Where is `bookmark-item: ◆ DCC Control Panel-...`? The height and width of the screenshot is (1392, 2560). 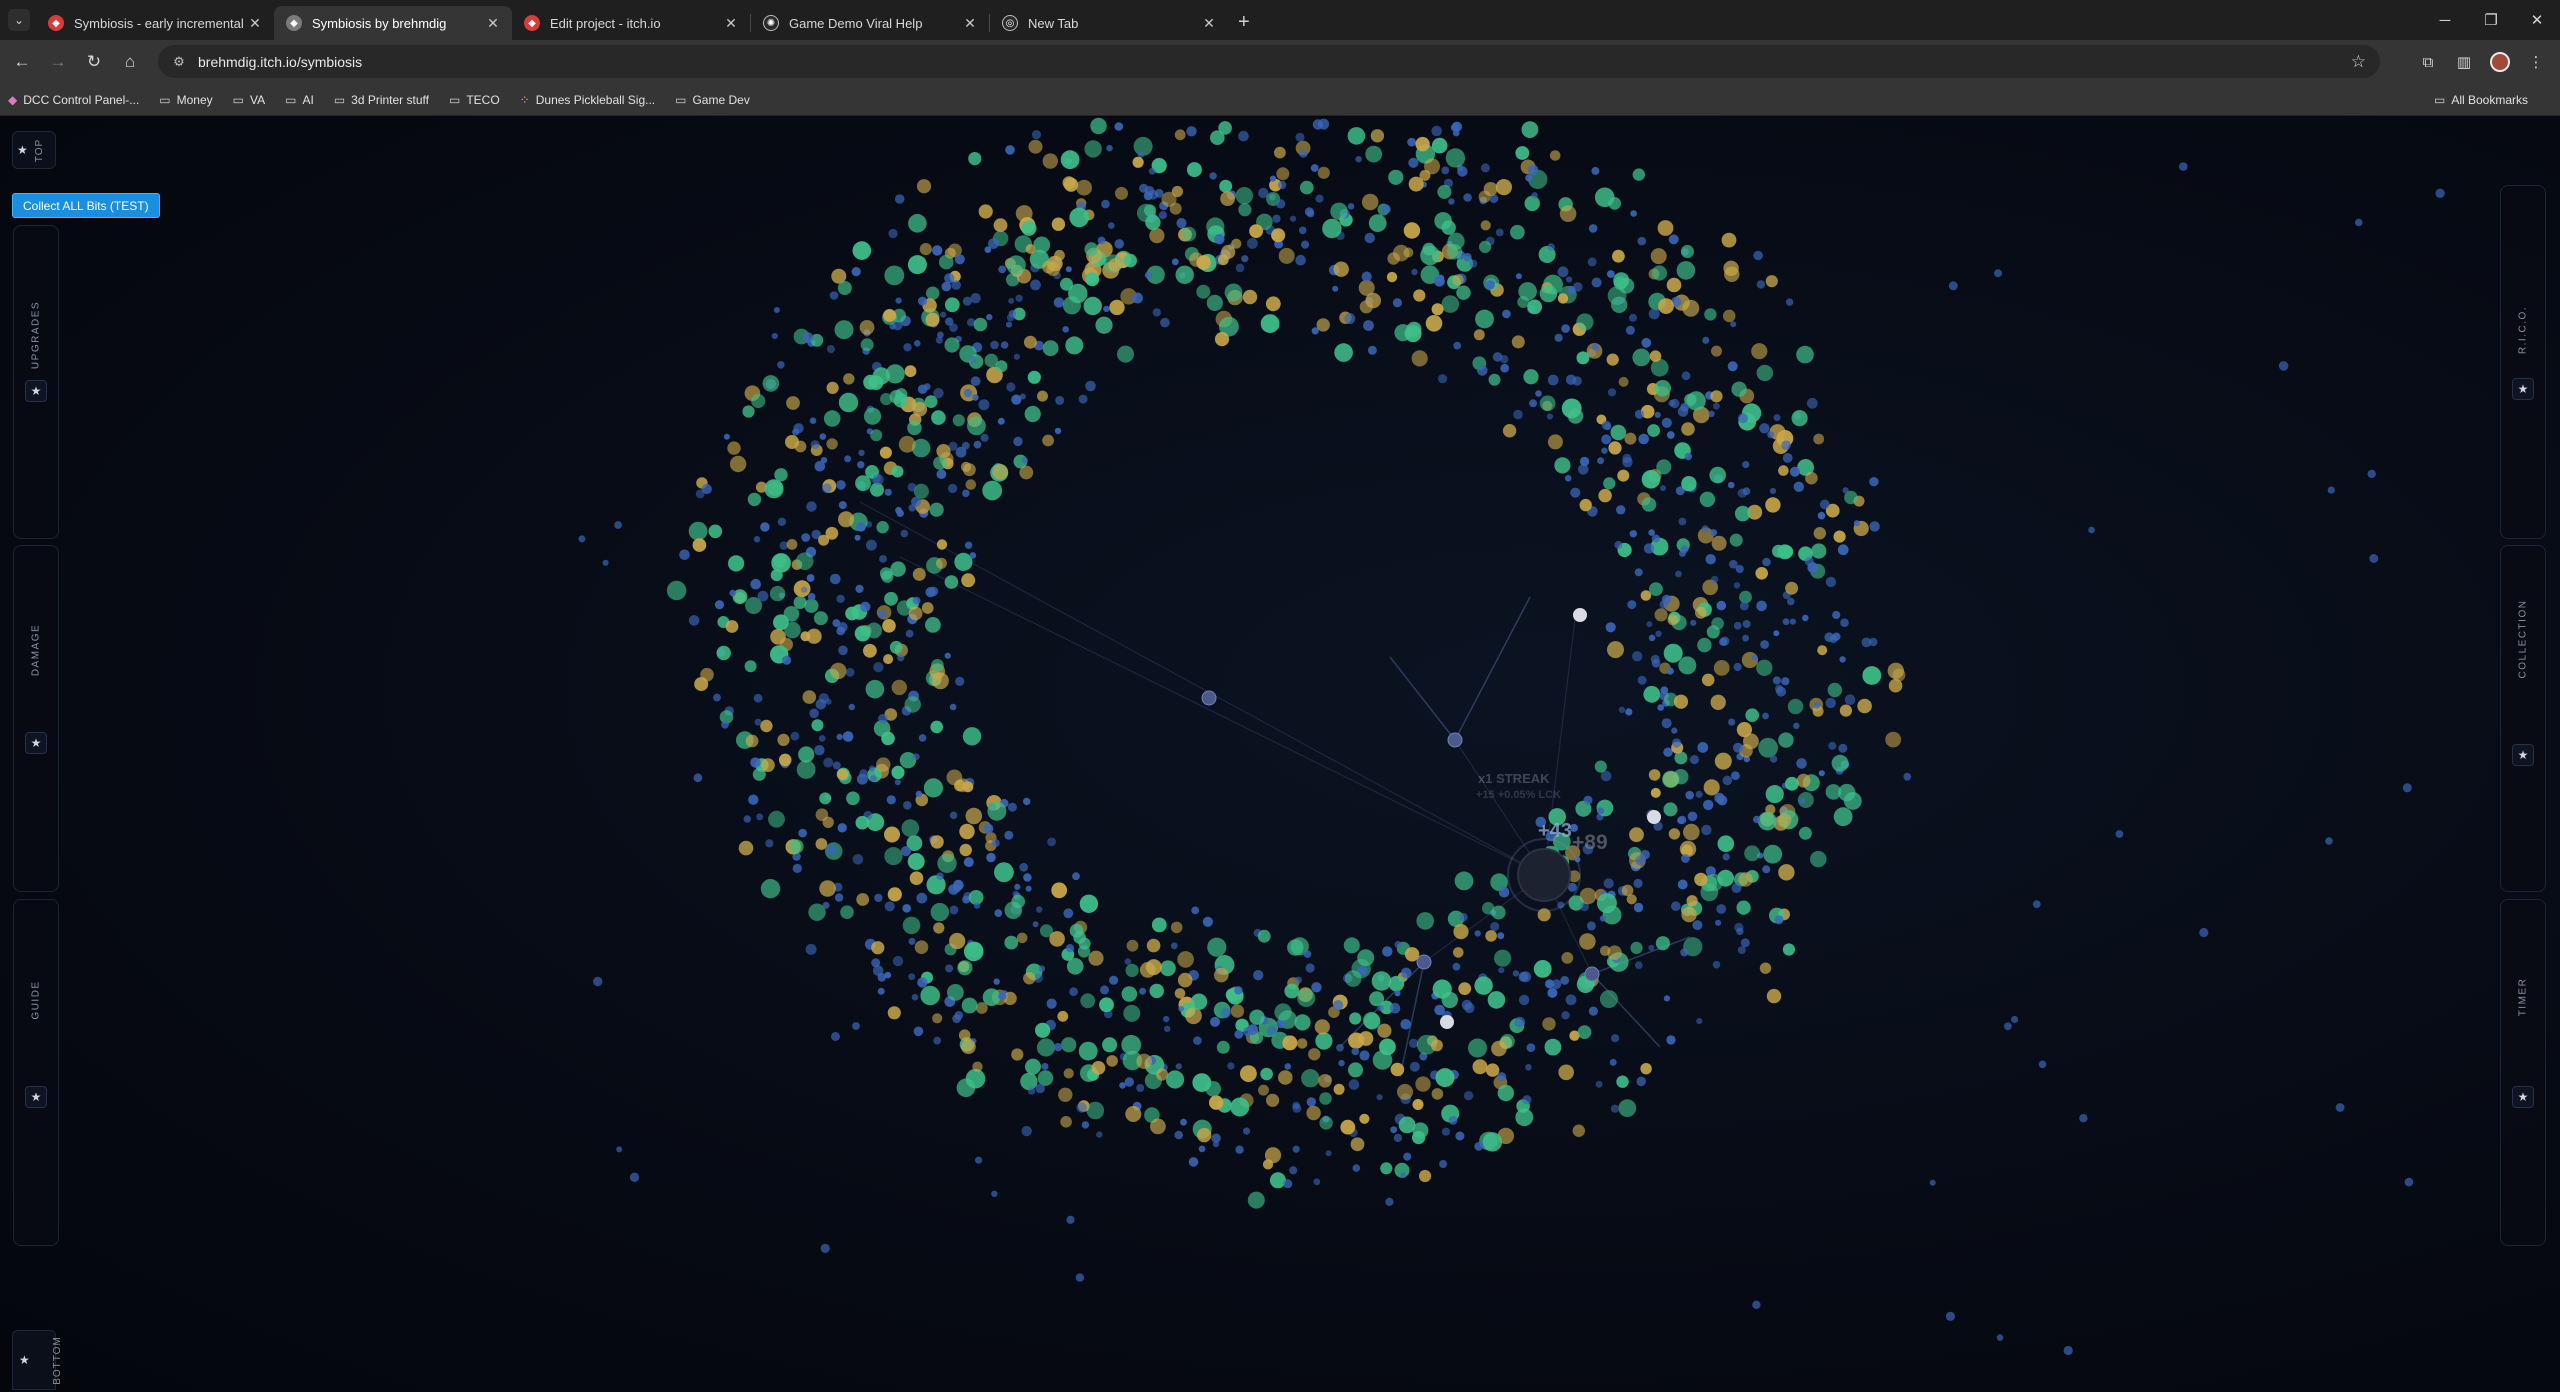
bookmark-item: ◆ DCC Control Panel-... is located at coordinates (73, 100).